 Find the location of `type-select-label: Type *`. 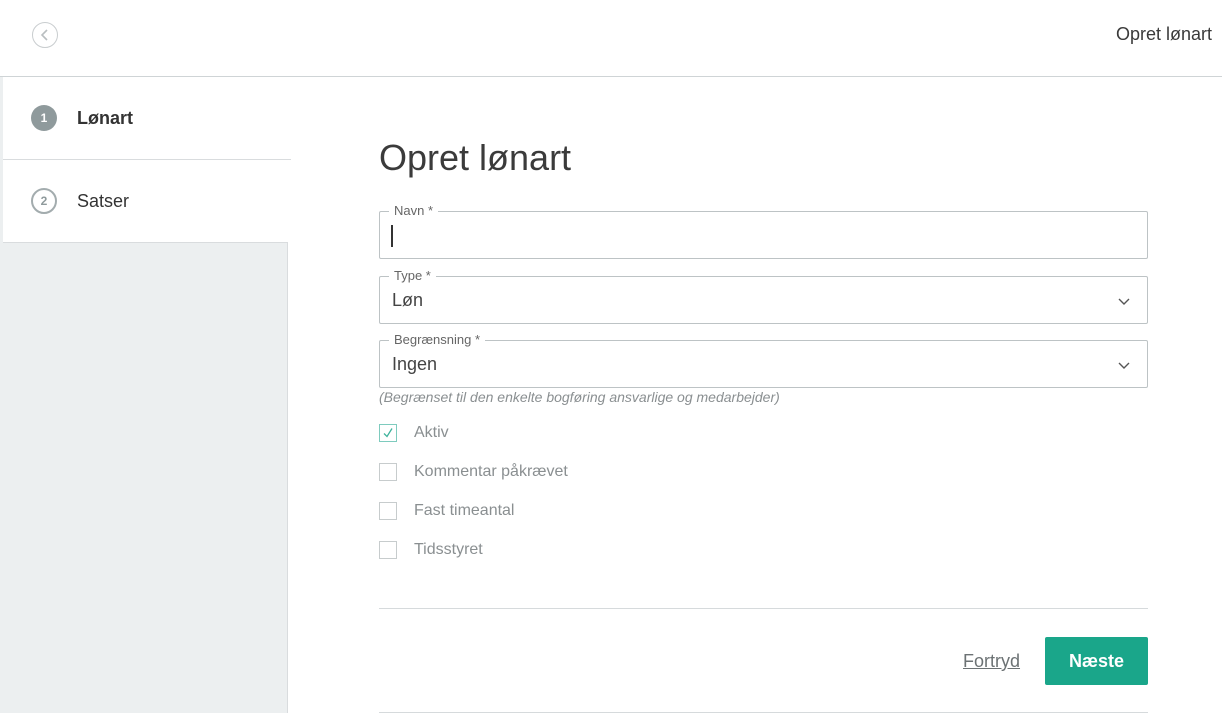

type-select-label: Type * is located at coordinates (412, 275).